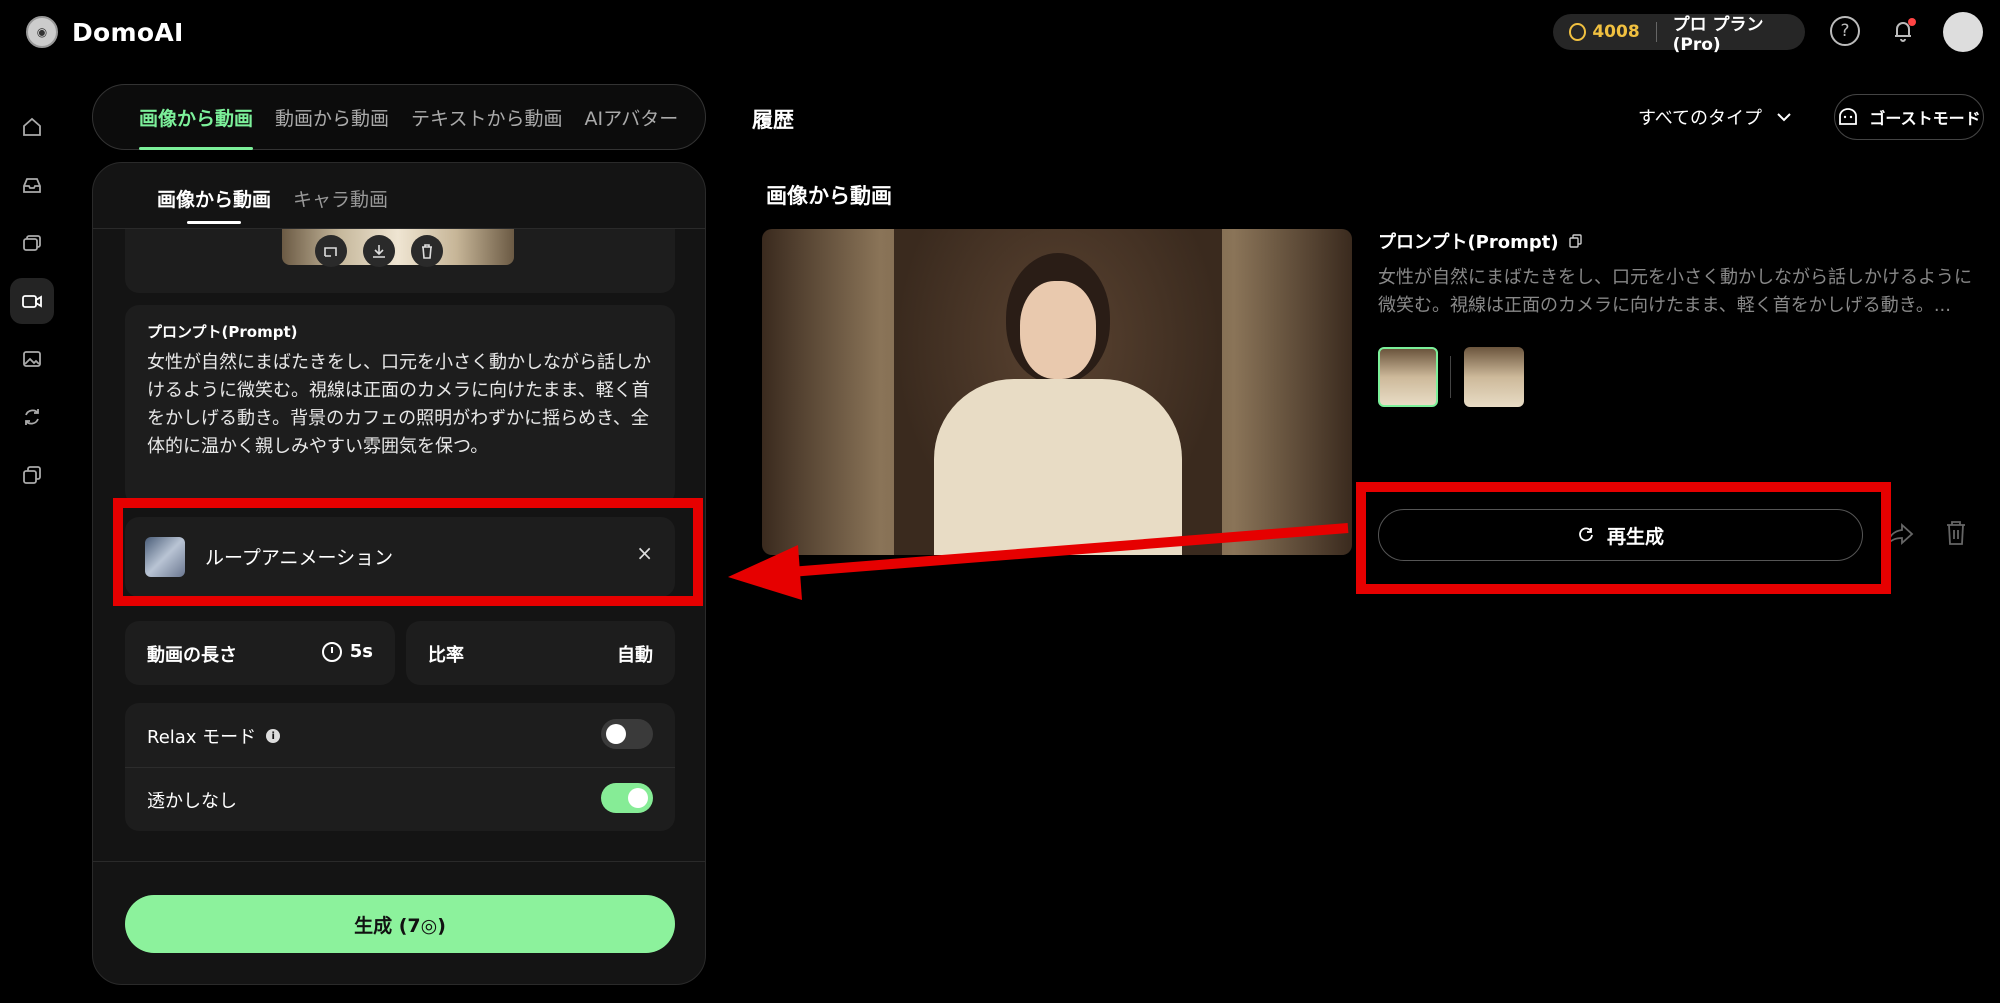  What do you see at coordinates (1468, 242) in the screenshot?
I see `history-prompt-title-text: プロンプト(Prompt)` at bounding box center [1468, 242].